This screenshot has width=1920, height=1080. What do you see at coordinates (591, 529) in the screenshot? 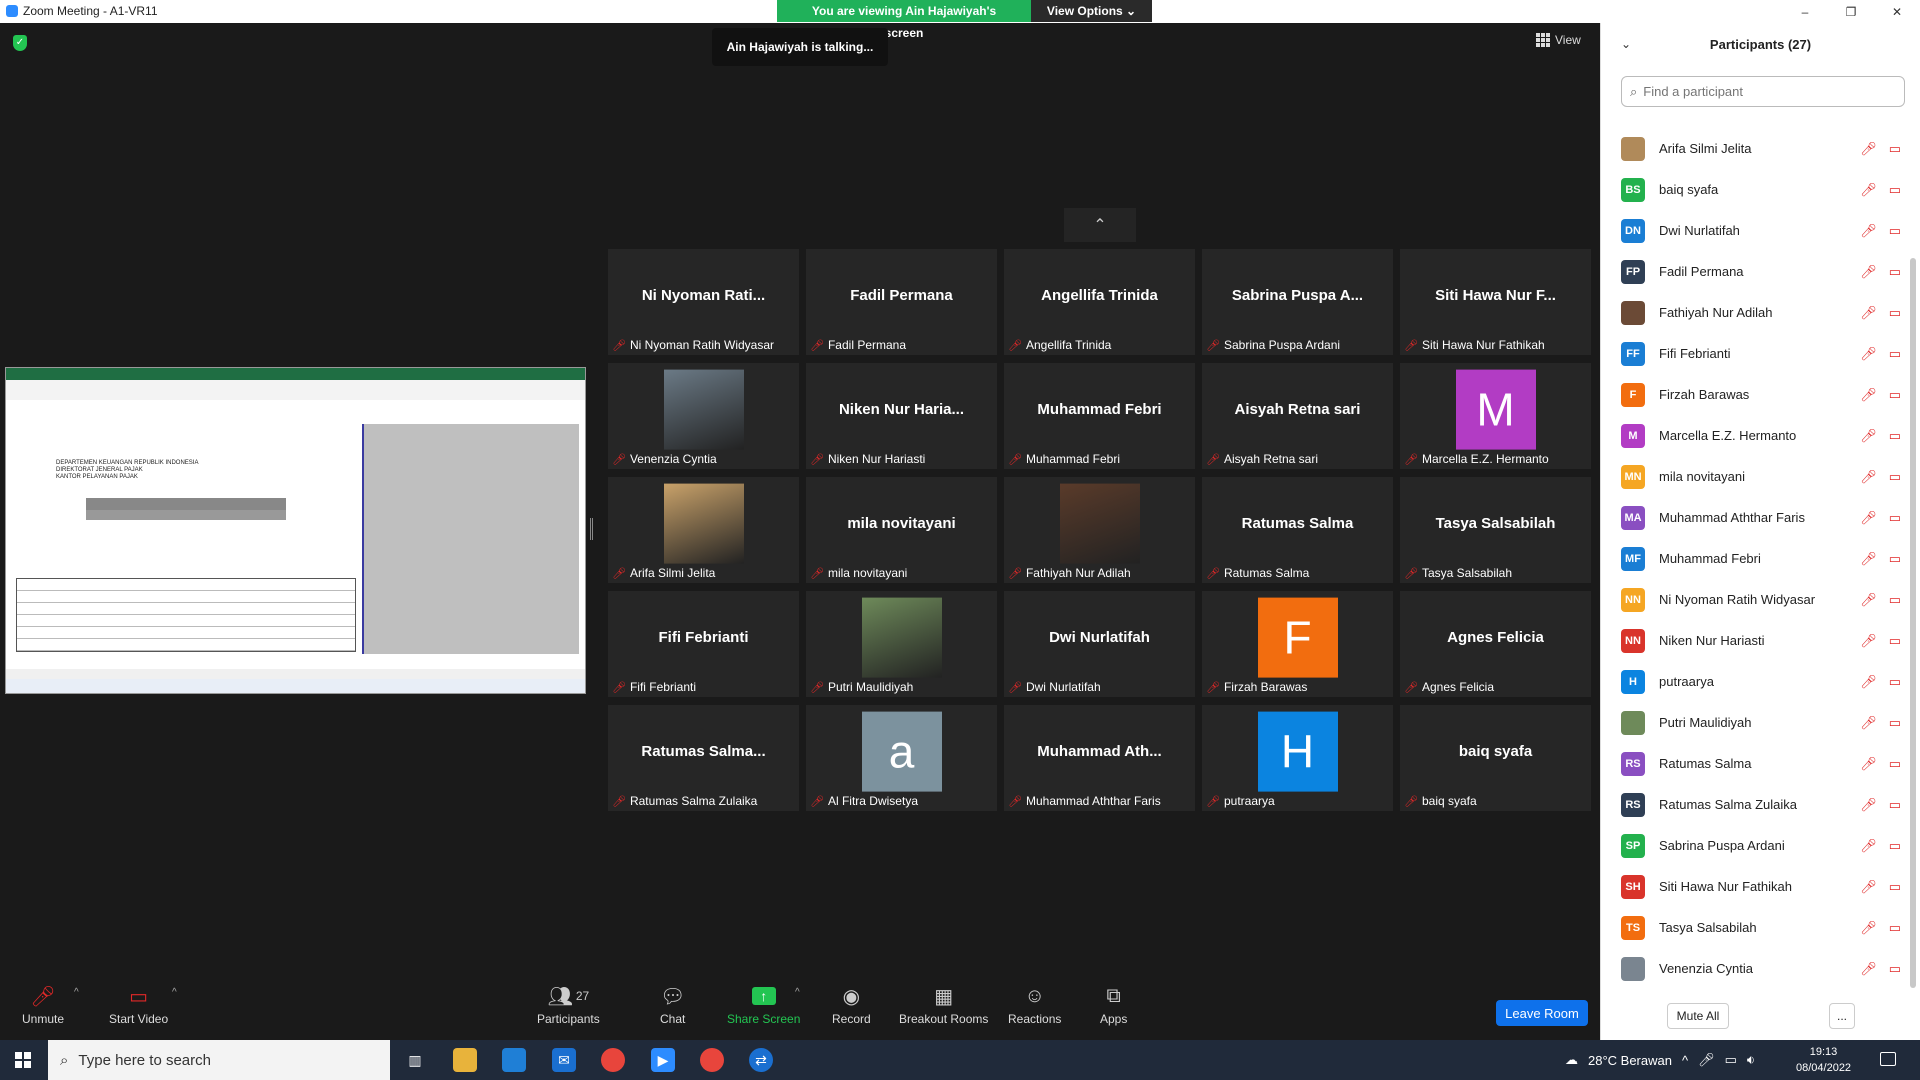
I see `split-handle` at bounding box center [591, 529].